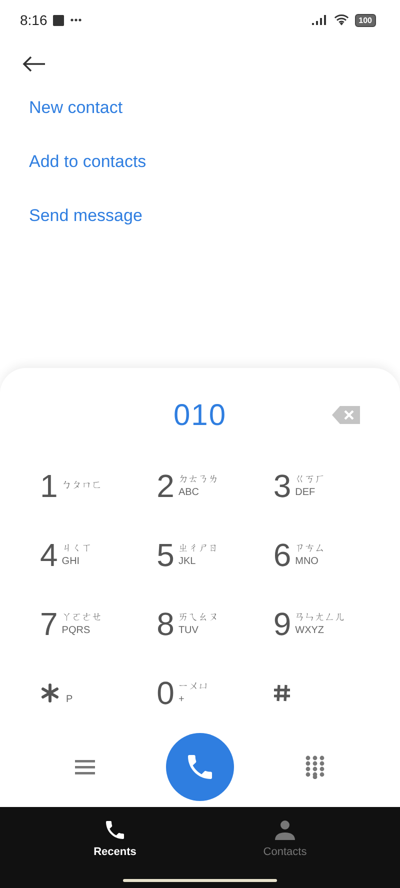 The image size is (400, 888). Describe the element at coordinates (76, 20) in the screenshot. I see `more-icon` at that location.